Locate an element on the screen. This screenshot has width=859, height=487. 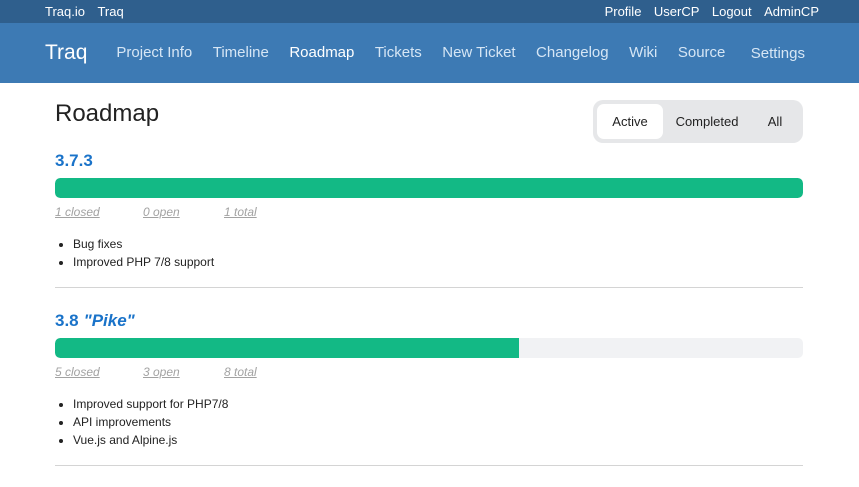
traq-io-link: Traq.io is located at coordinates (65, 11).